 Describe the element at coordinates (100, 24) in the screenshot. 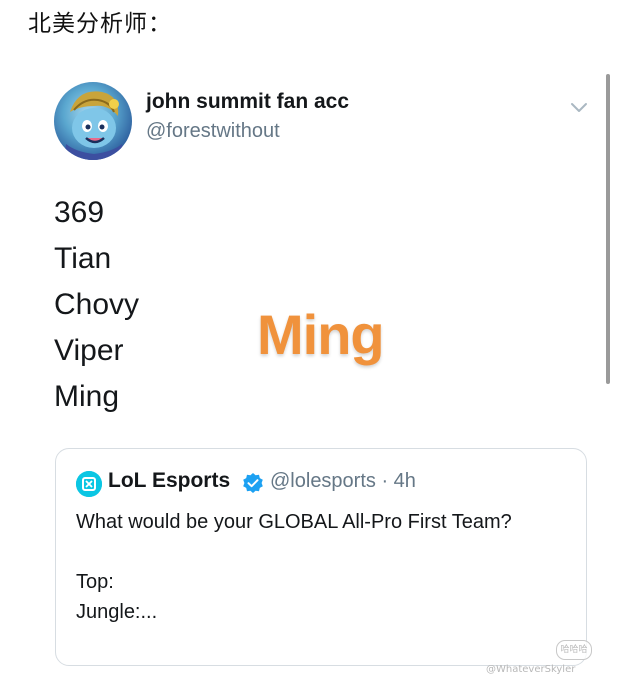

I see `post-caption: 北美分析师：` at that location.